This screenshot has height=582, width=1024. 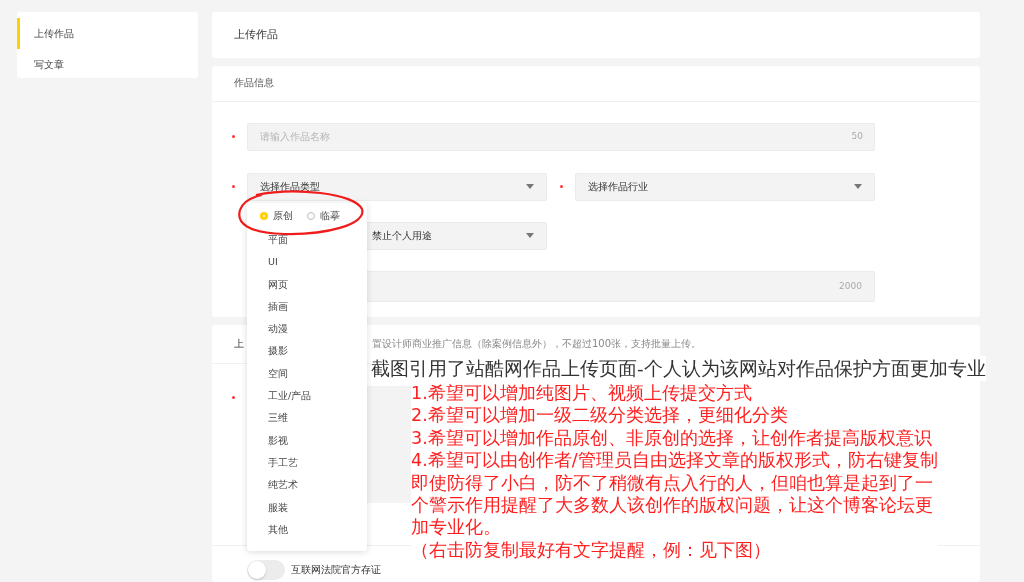 I want to click on dropdown-item: 其他, so click(x=307, y=530).